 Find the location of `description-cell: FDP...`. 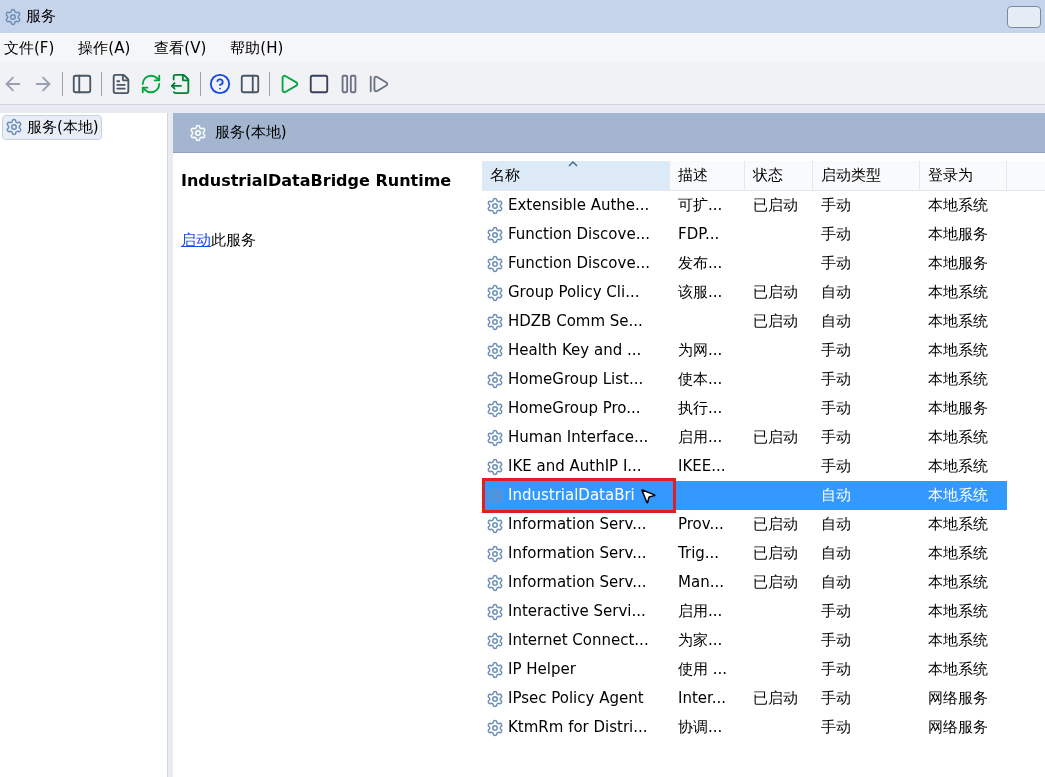

description-cell: FDP... is located at coordinates (699, 234).